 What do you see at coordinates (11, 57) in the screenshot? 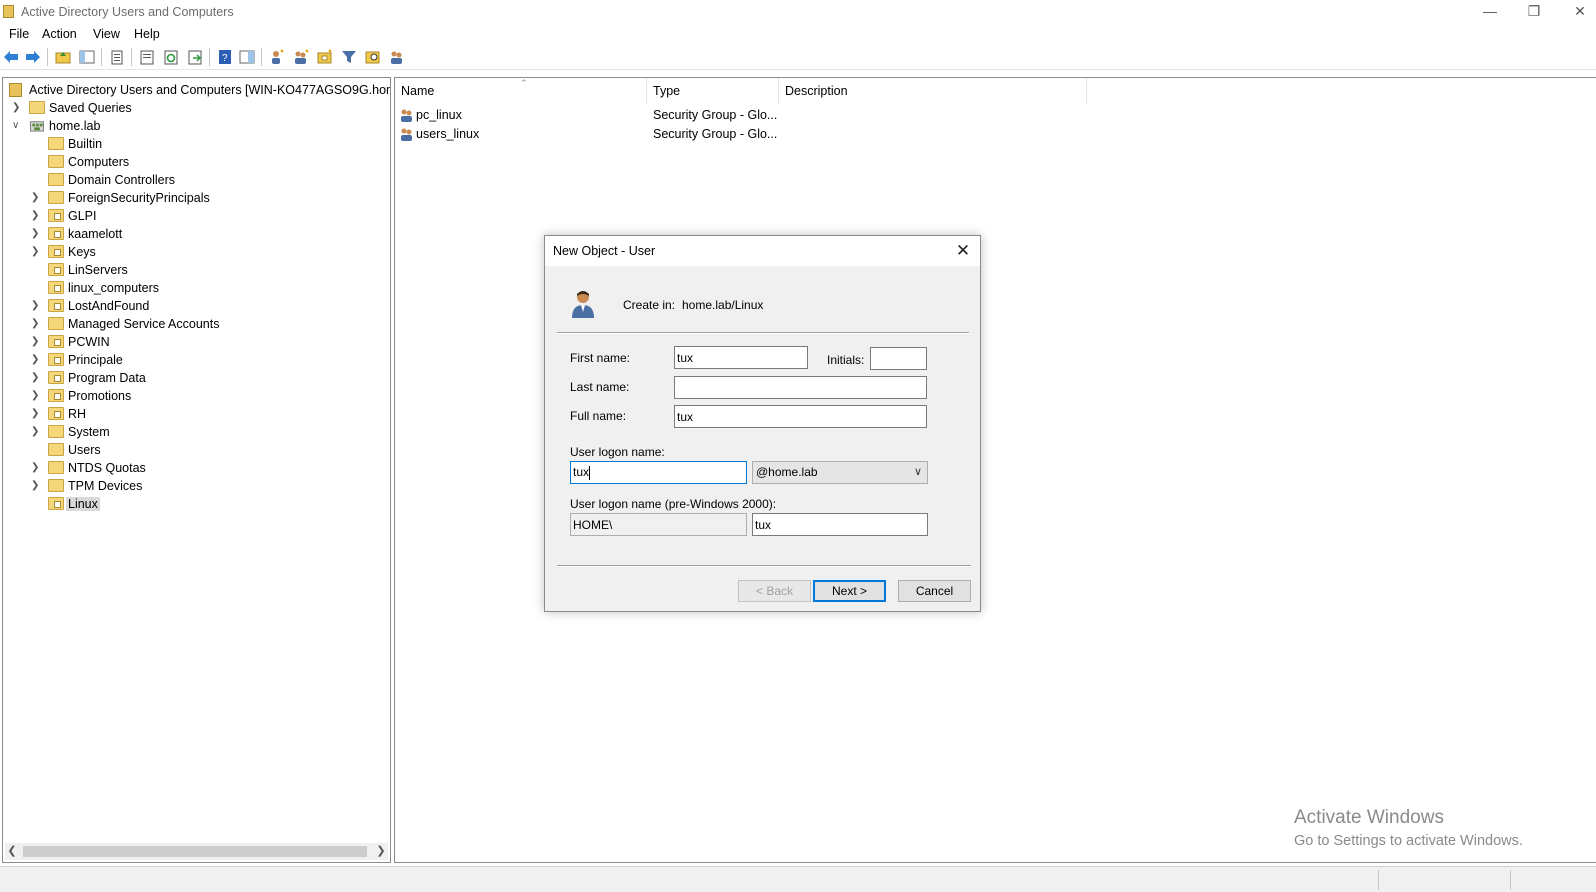
I see `back-arrow-icon` at bounding box center [11, 57].